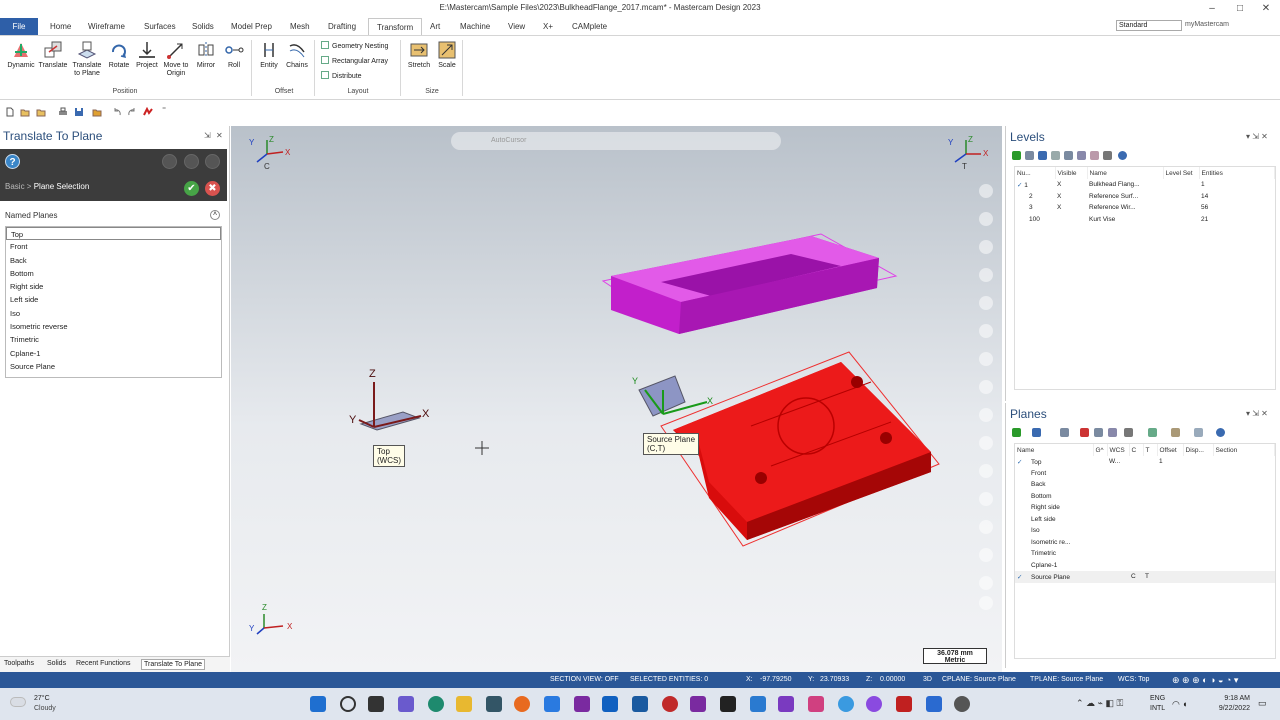 The image size is (1280, 720). What do you see at coordinates (1184, 704) in the screenshot?
I see `volume-icon: ◖` at bounding box center [1184, 704].